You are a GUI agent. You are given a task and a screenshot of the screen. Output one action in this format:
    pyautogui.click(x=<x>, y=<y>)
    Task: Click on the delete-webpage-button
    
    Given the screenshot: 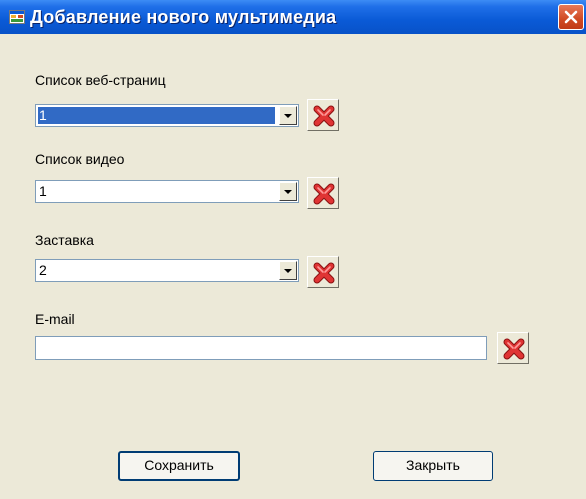 What is the action you would take?
    pyautogui.click(x=323, y=115)
    